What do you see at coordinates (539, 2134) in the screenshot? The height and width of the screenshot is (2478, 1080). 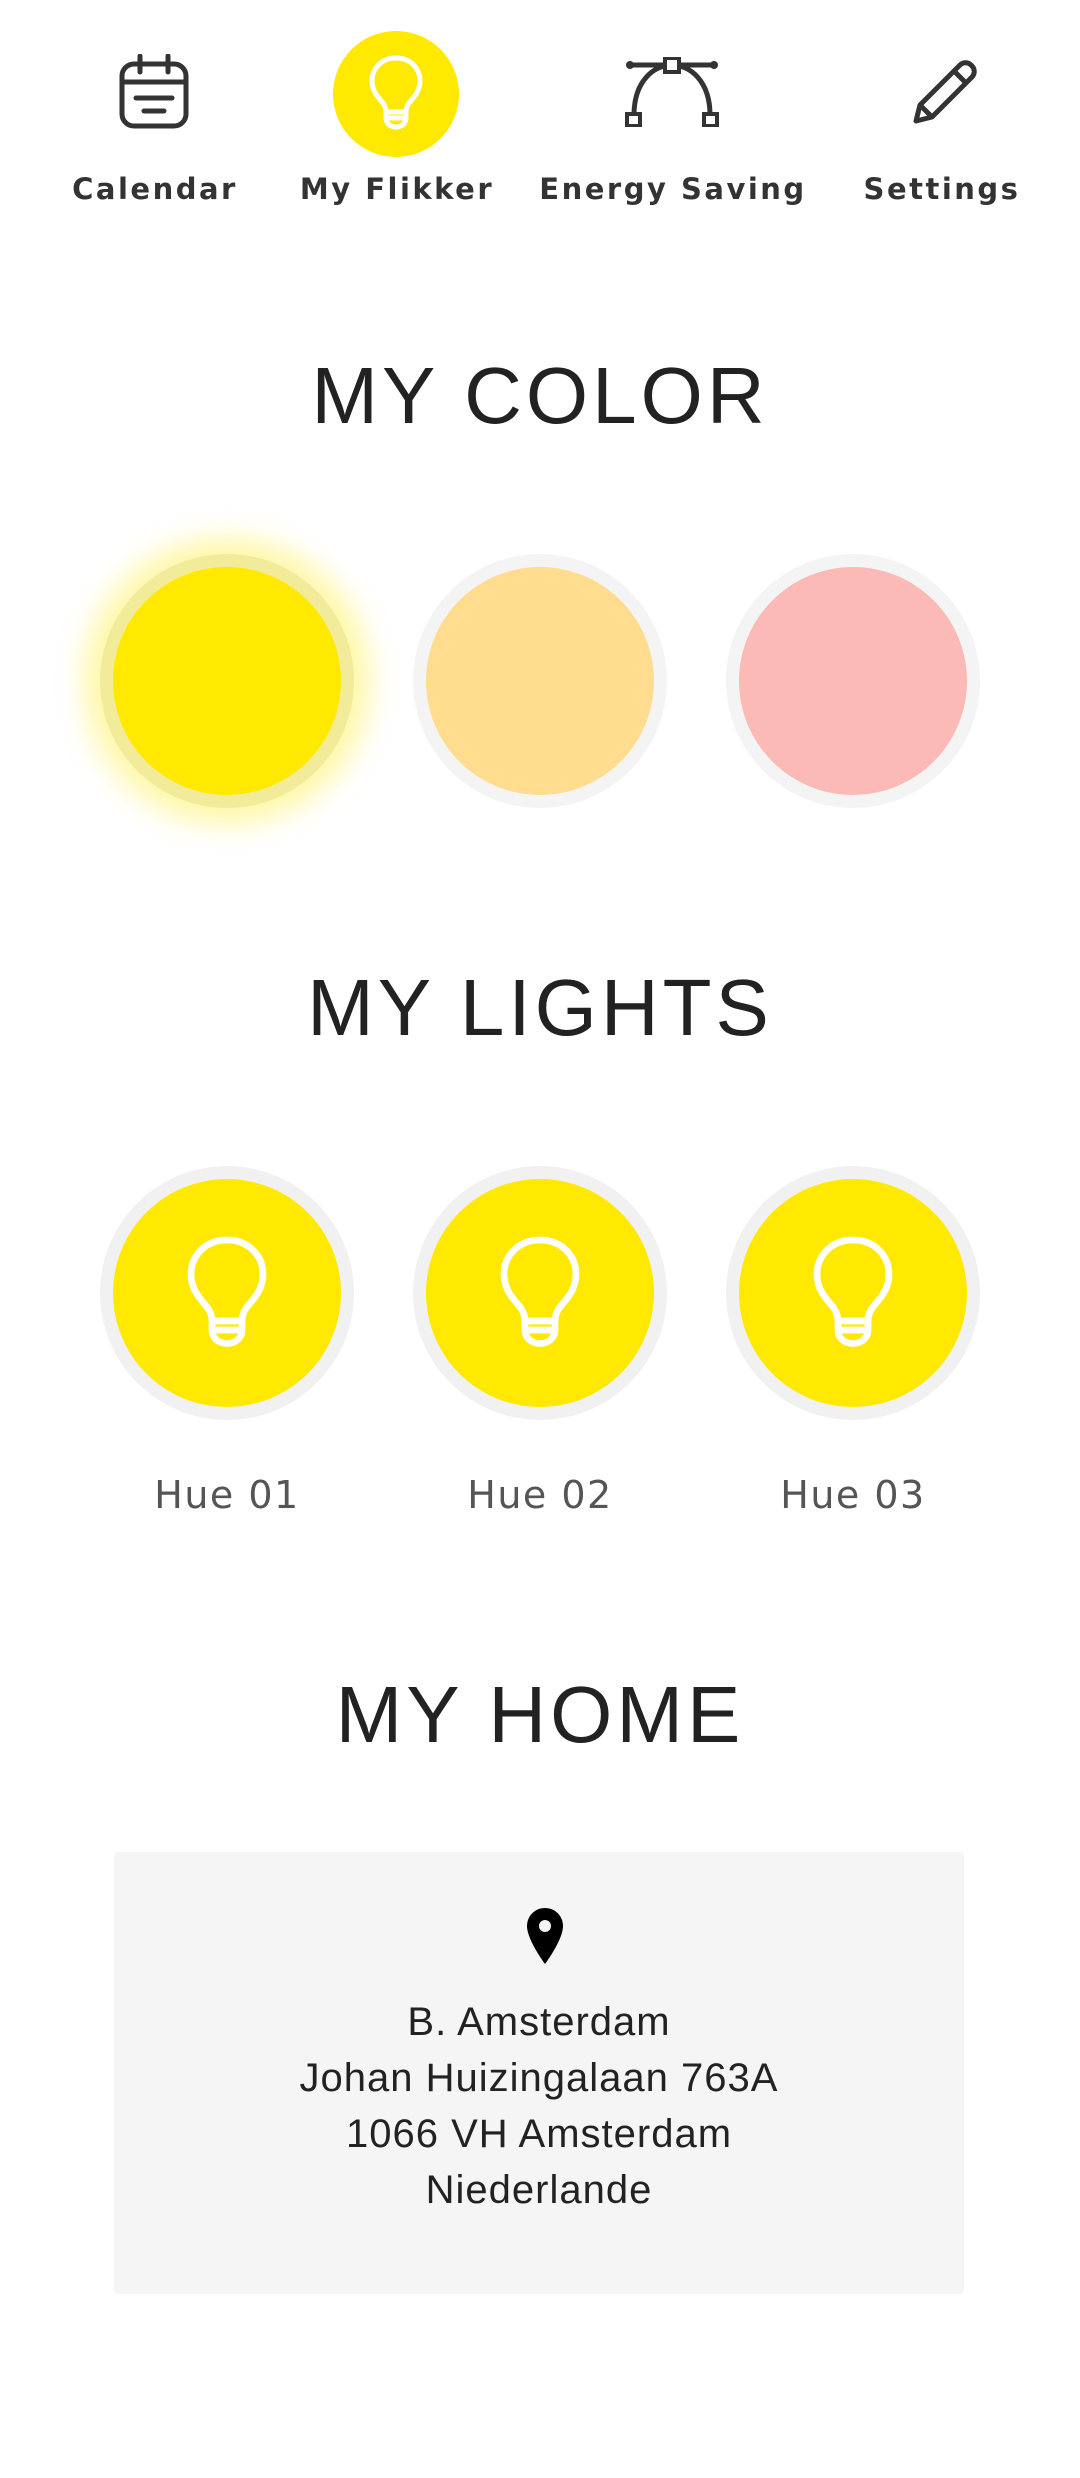 I see `address-line-city: 1066 VH Amsterdam` at bounding box center [539, 2134].